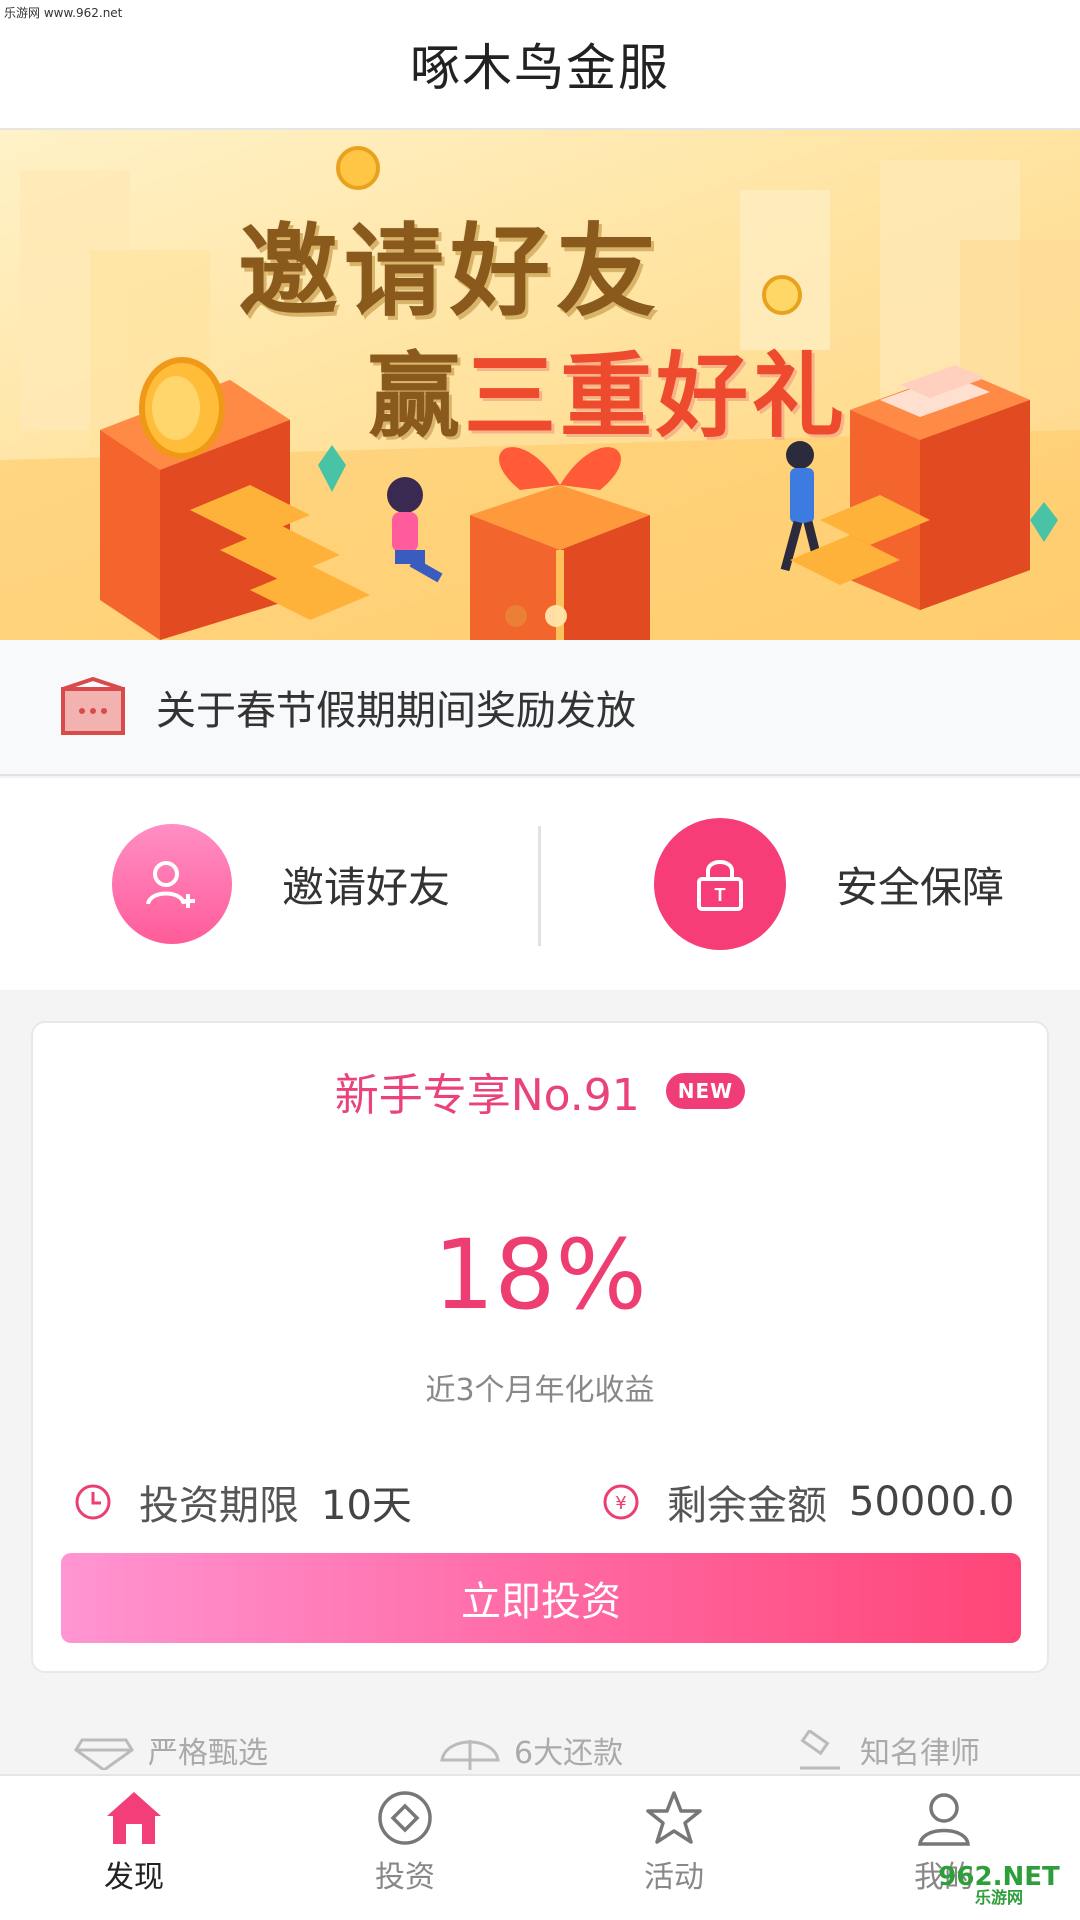  What do you see at coordinates (63, 13) in the screenshot?
I see `watermark-top: 乐游网 www.962.net` at bounding box center [63, 13].